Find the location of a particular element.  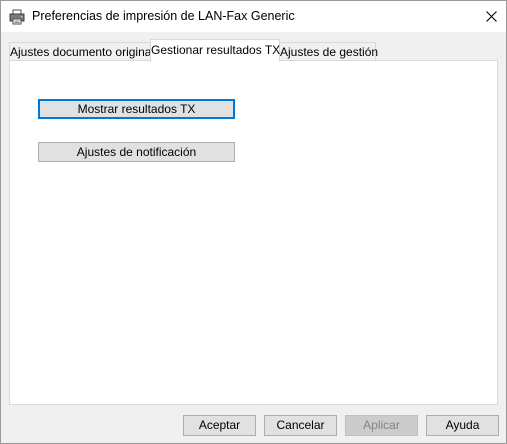

accept-button: Aceptar is located at coordinates (219, 425).